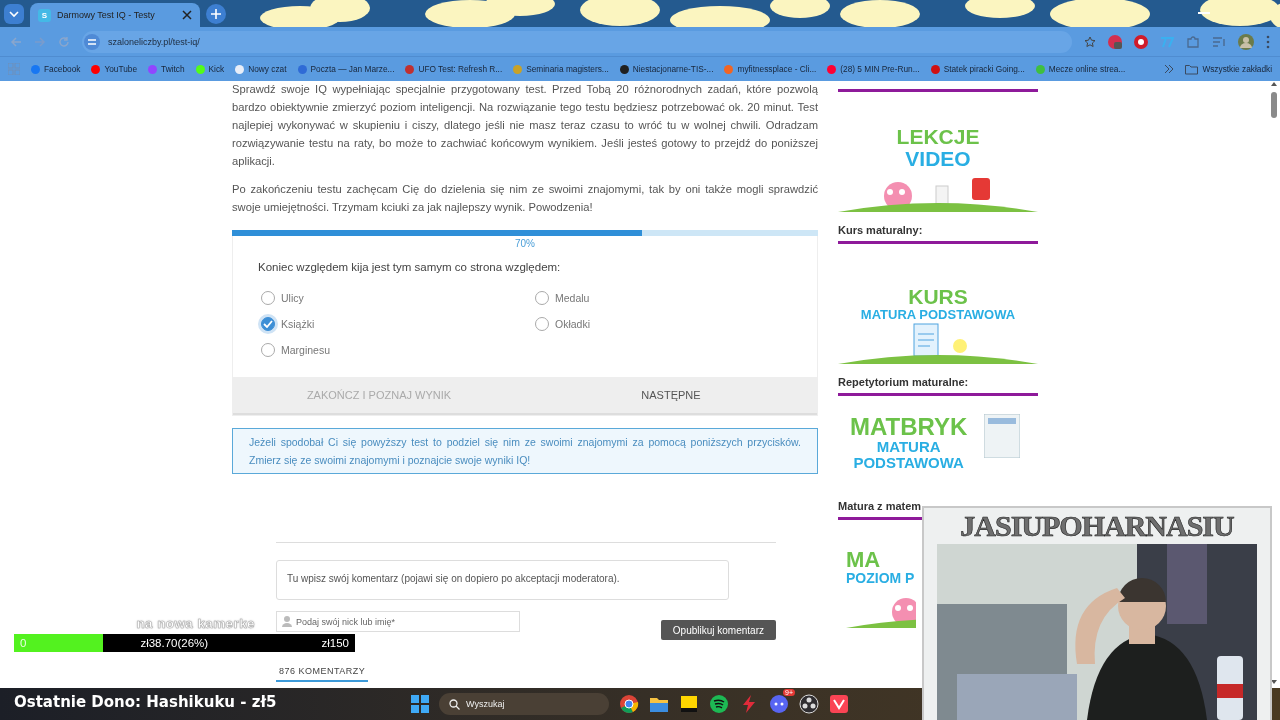 The width and height of the screenshot is (1280, 720). I want to click on answer-option: Okładki, so click(661, 324).